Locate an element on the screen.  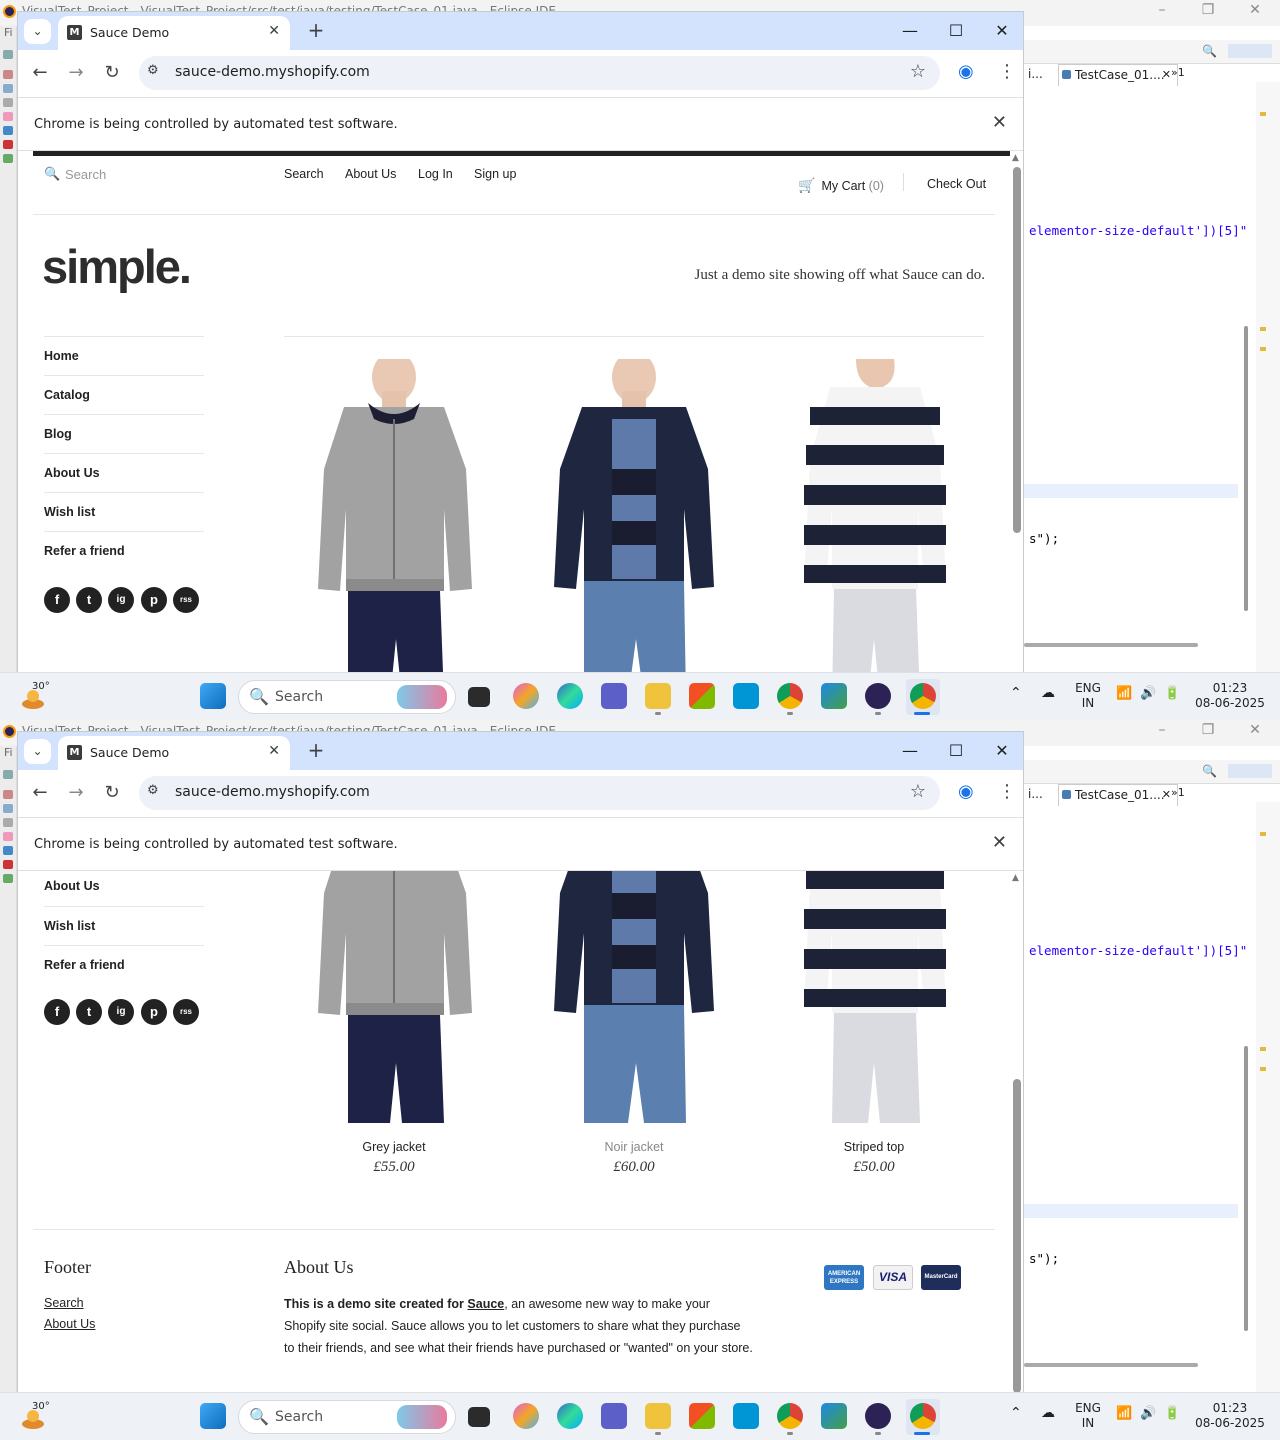
ide-menu-initial: Fi is located at coordinates (8, 752).